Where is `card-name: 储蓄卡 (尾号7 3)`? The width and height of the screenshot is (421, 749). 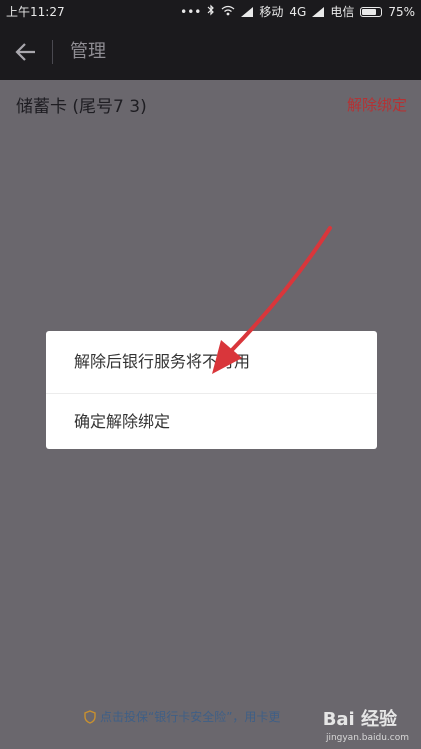 card-name: 储蓄卡 (尾号7 3) is located at coordinates (81, 107).